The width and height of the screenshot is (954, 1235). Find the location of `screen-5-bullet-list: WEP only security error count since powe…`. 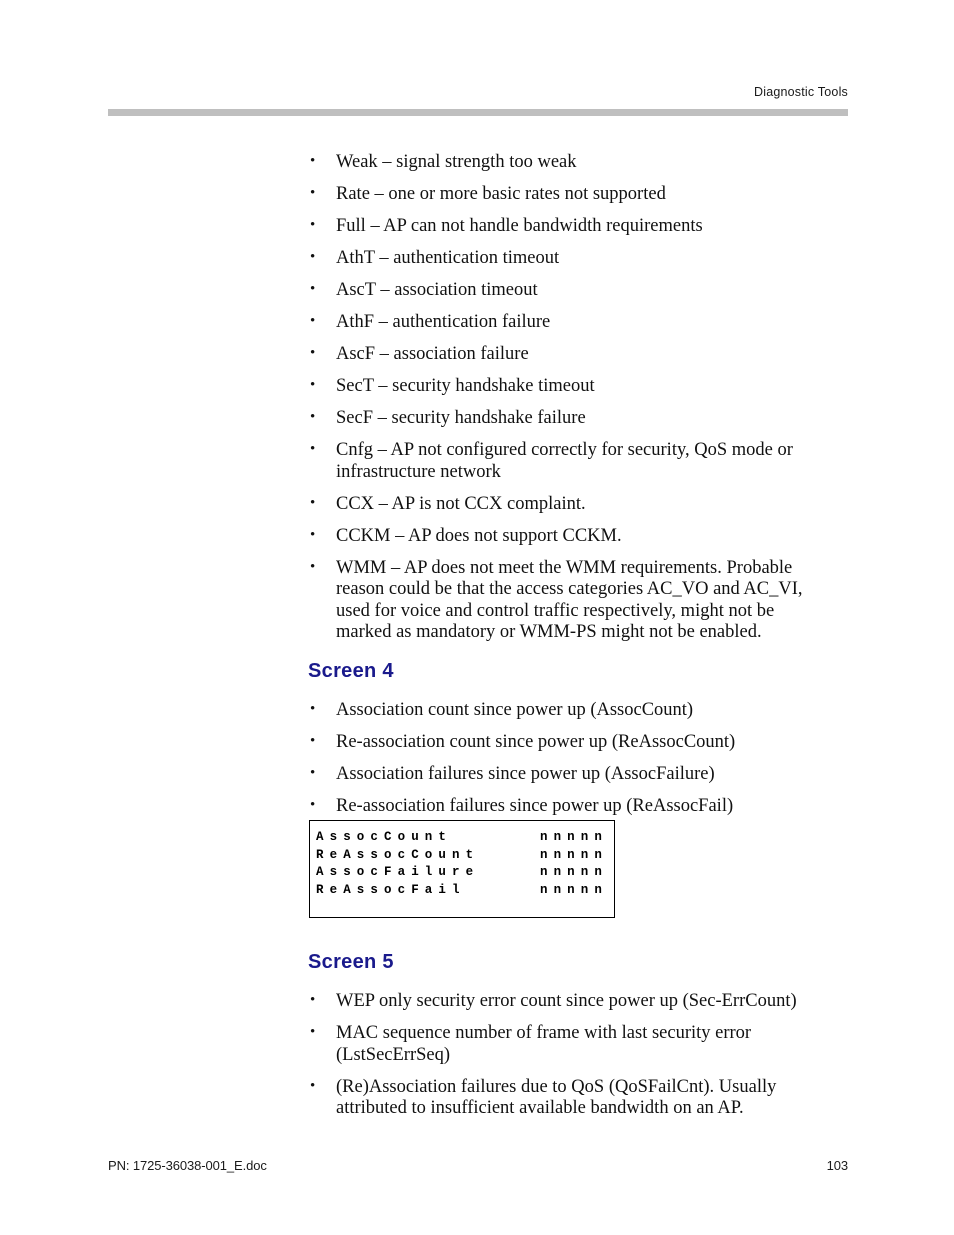

screen-5-bullet-list: WEP only security error count since powe… is located at coordinates (568, 1060).